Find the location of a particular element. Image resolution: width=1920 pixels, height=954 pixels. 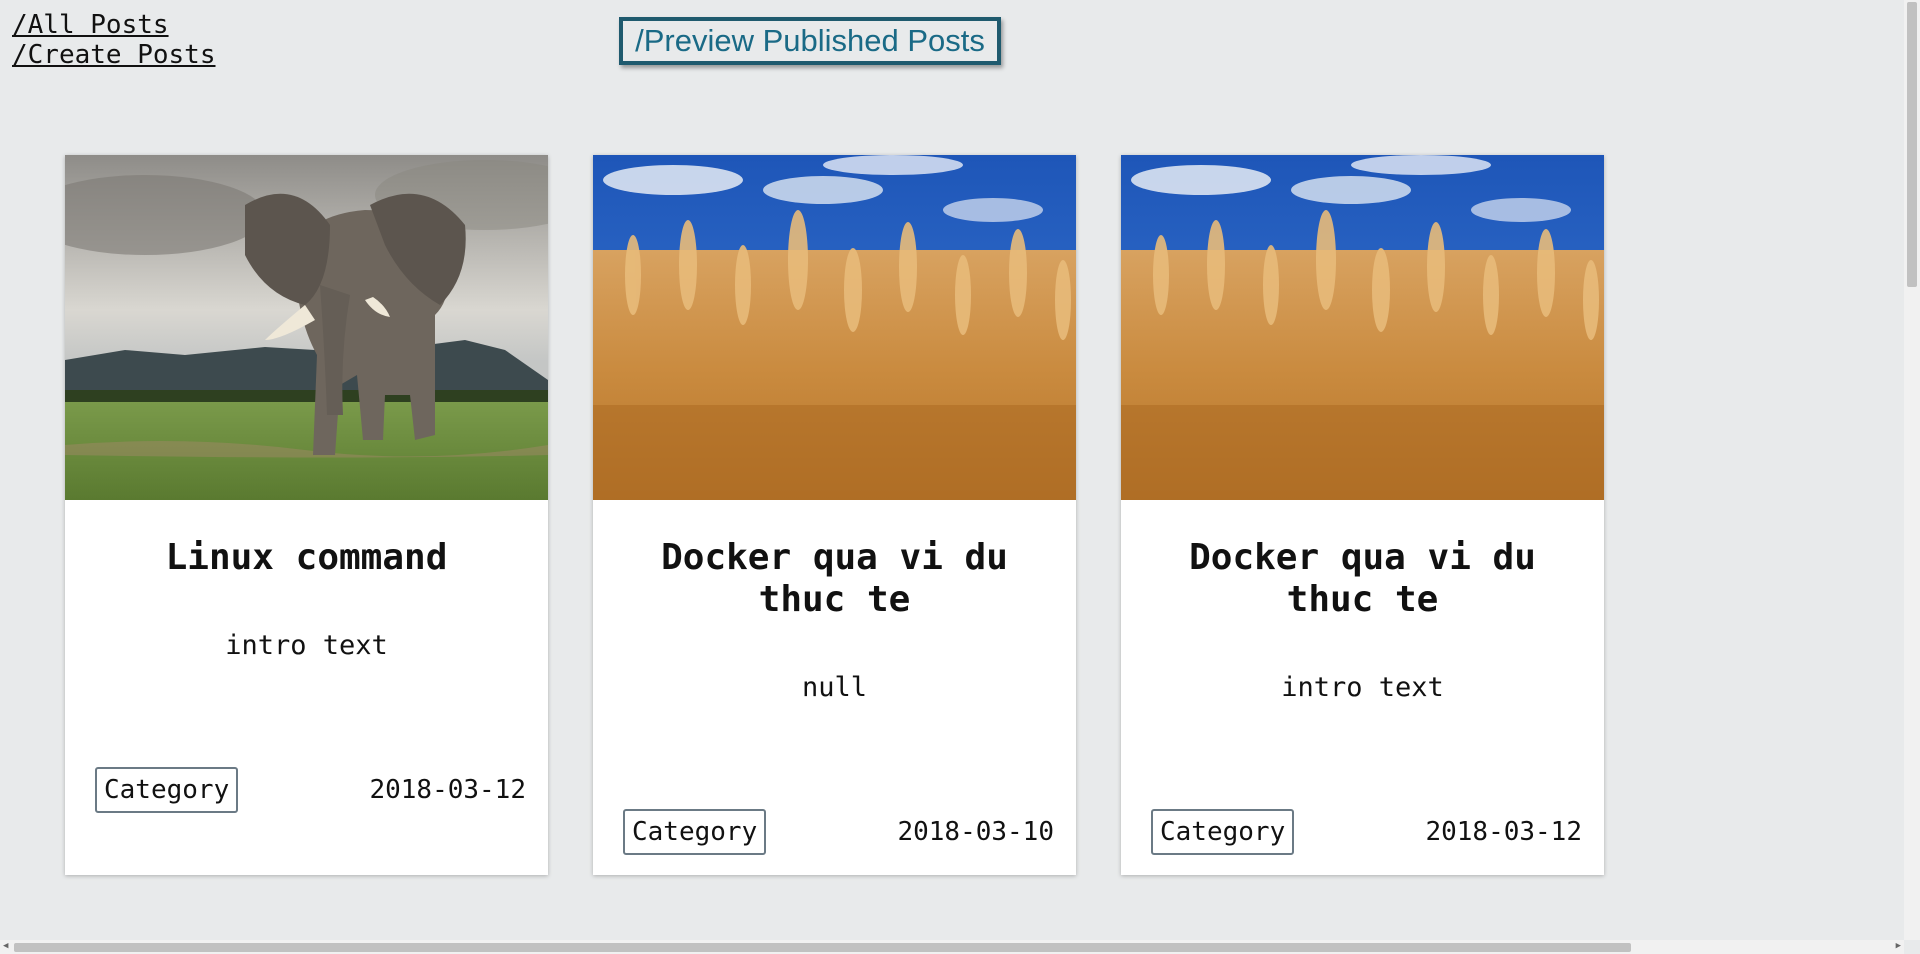

vertical-scrollbar is located at coordinates (1912, 470).